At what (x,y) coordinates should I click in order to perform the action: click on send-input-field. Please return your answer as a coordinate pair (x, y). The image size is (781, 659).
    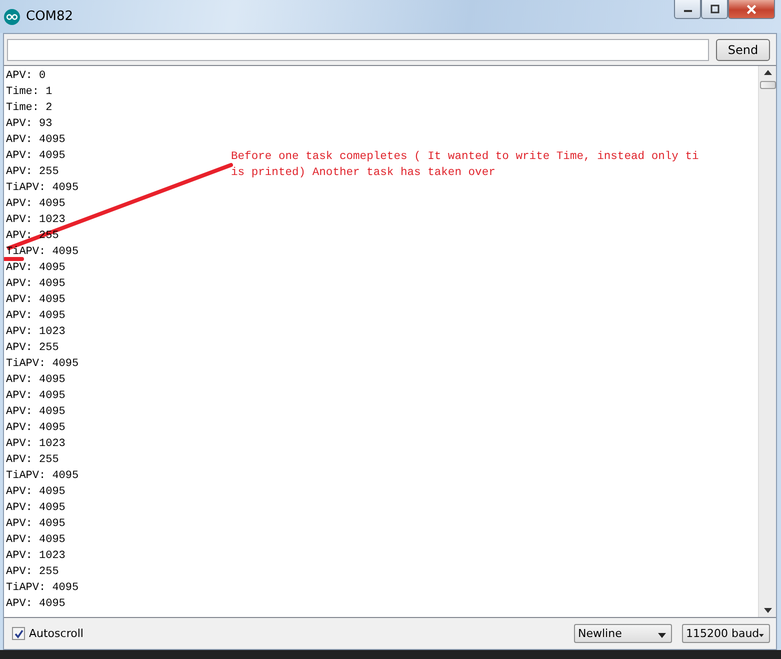
    Looking at the image, I should click on (358, 50).